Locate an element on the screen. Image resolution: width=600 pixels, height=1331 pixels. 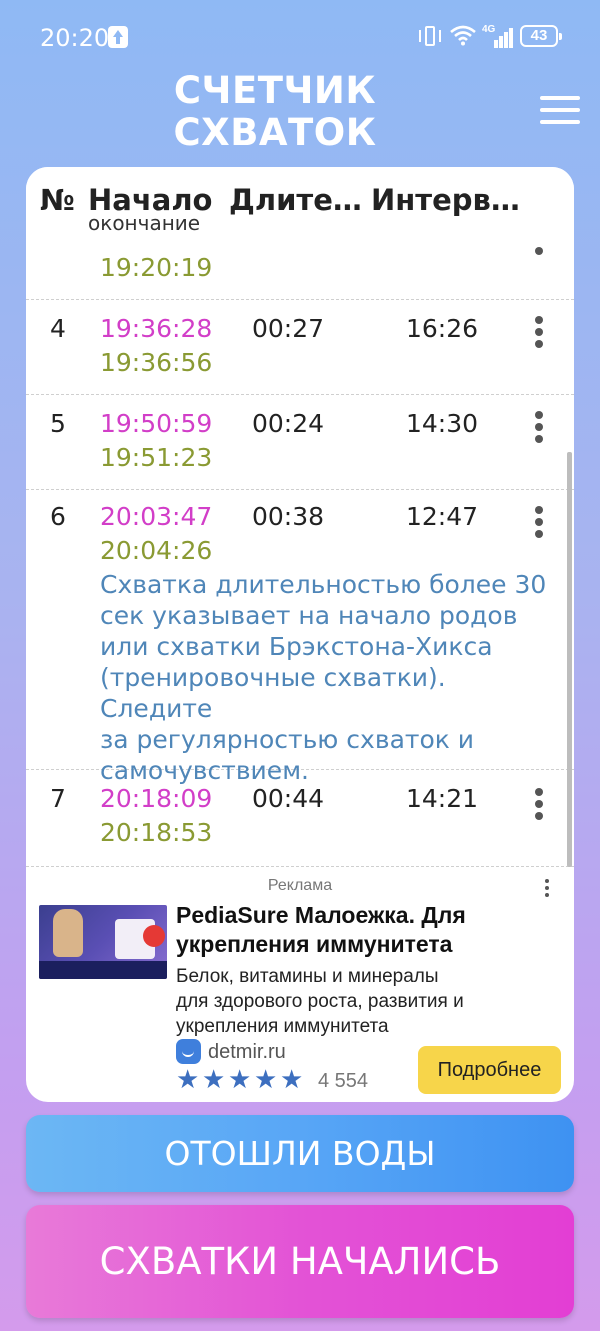
note-line: или схватки Брэкстона-Хикса is located at coordinates (296, 646).